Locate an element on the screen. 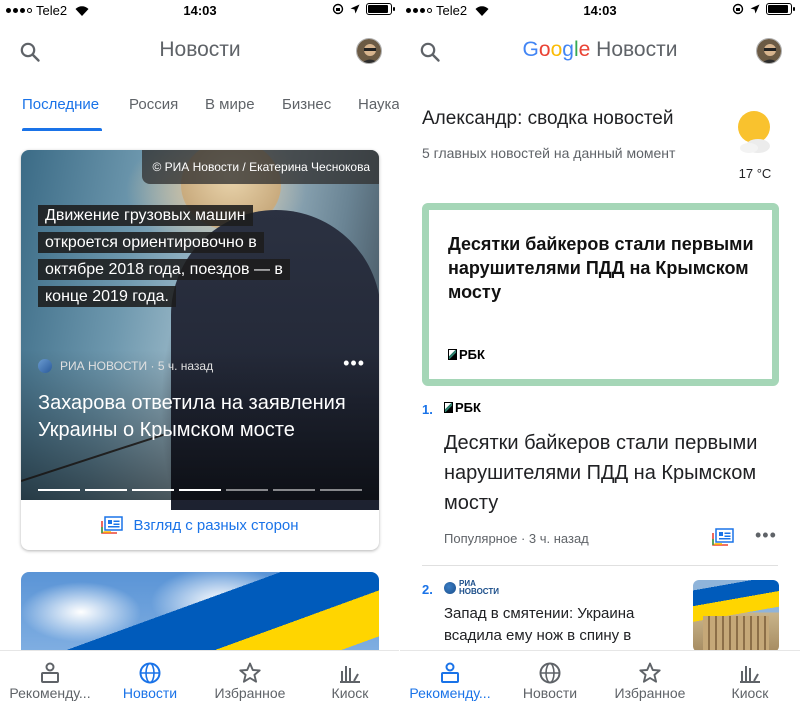  news-wordmark: Новости is located at coordinates (637, 49).